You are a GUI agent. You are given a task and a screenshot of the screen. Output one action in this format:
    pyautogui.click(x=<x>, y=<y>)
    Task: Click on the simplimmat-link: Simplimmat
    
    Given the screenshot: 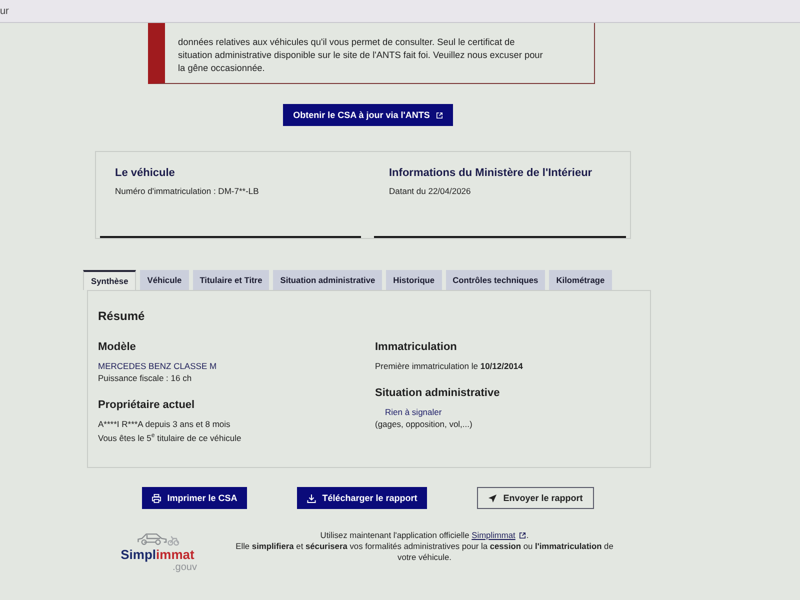 What is the action you would take?
    pyautogui.click(x=499, y=535)
    